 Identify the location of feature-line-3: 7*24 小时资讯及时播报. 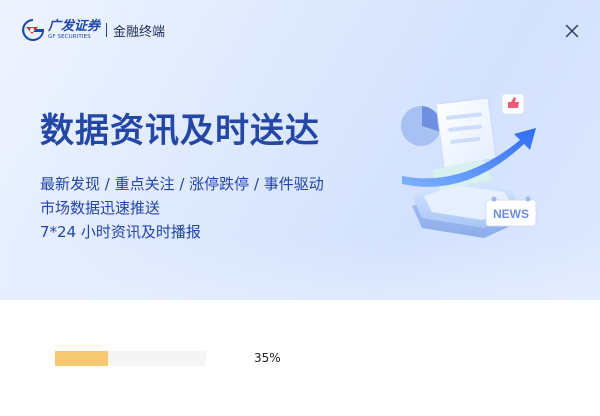
(120, 232).